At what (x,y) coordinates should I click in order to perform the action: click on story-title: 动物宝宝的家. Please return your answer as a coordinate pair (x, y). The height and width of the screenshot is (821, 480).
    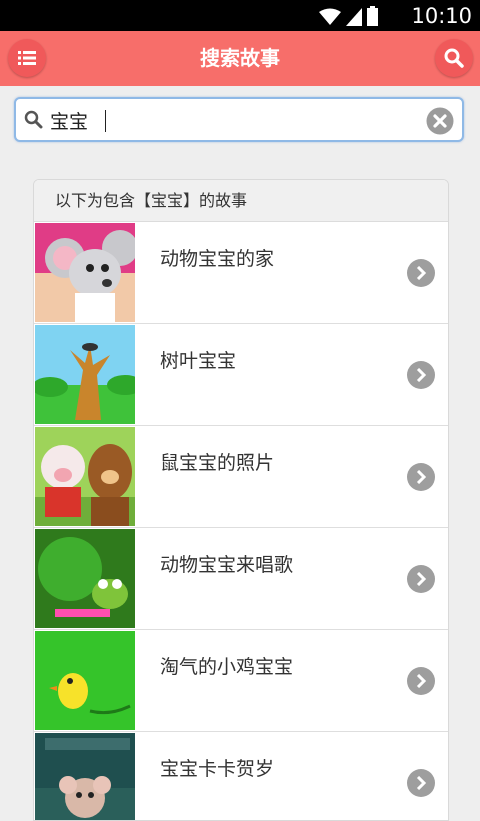
    Looking at the image, I should click on (217, 259).